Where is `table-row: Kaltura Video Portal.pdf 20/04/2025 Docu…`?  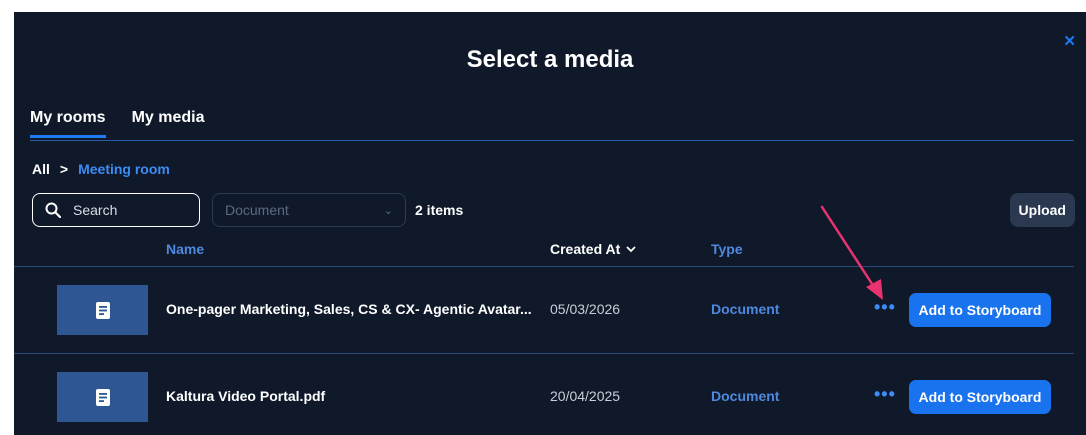
table-row: Kaltura Video Portal.pdf 20/04/2025 Docu… is located at coordinates (544, 401).